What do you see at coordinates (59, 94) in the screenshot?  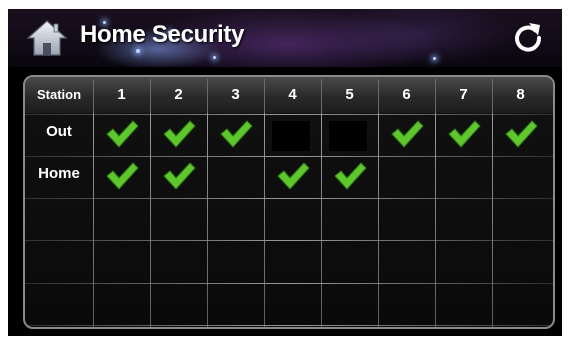 I see `station-header-label: Station` at bounding box center [59, 94].